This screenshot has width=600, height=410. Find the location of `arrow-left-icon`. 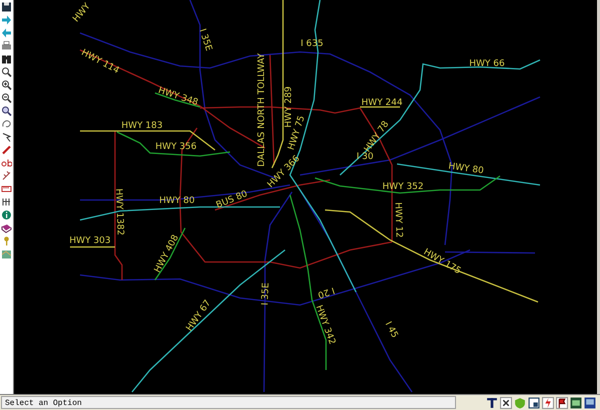

arrow-left-icon is located at coordinates (6, 33).